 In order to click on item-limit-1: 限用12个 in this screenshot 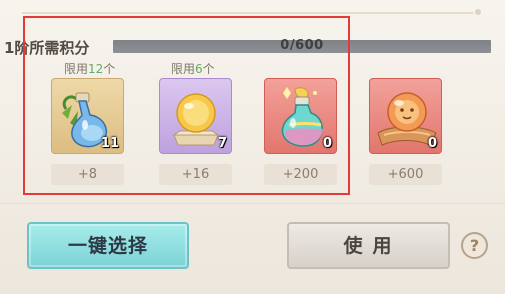, I will do `click(90, 69)`.